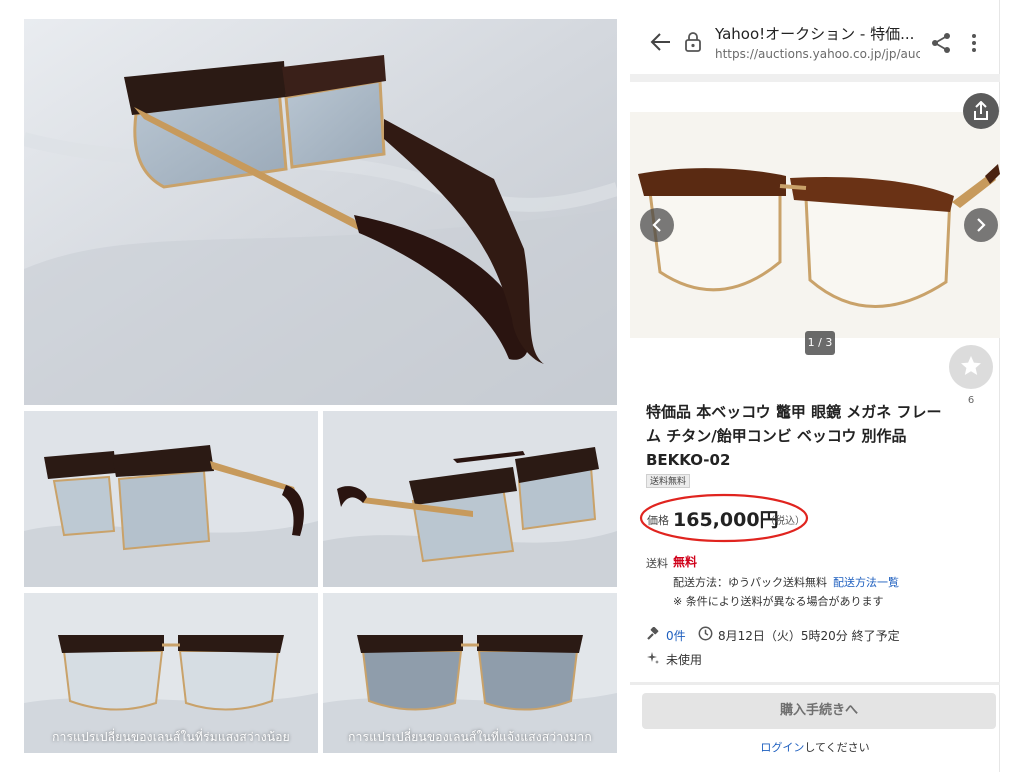  What do you see at coordinates (815, 78) in the screenshot?
I see `toolbar-divider` at bounding box center [815, 78].